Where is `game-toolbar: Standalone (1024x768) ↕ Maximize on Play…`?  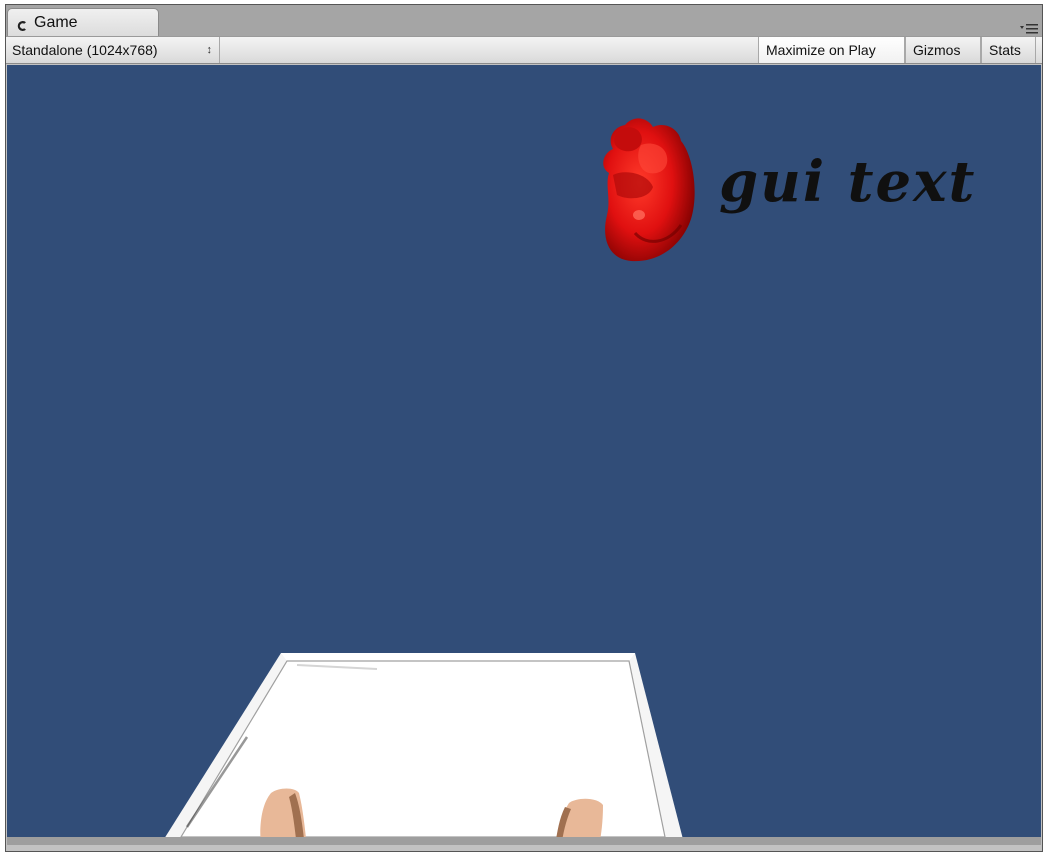
game-toolbar: Standalone (1024x768) ↕ Maximize on Play… is located at coordinates (524, 50).